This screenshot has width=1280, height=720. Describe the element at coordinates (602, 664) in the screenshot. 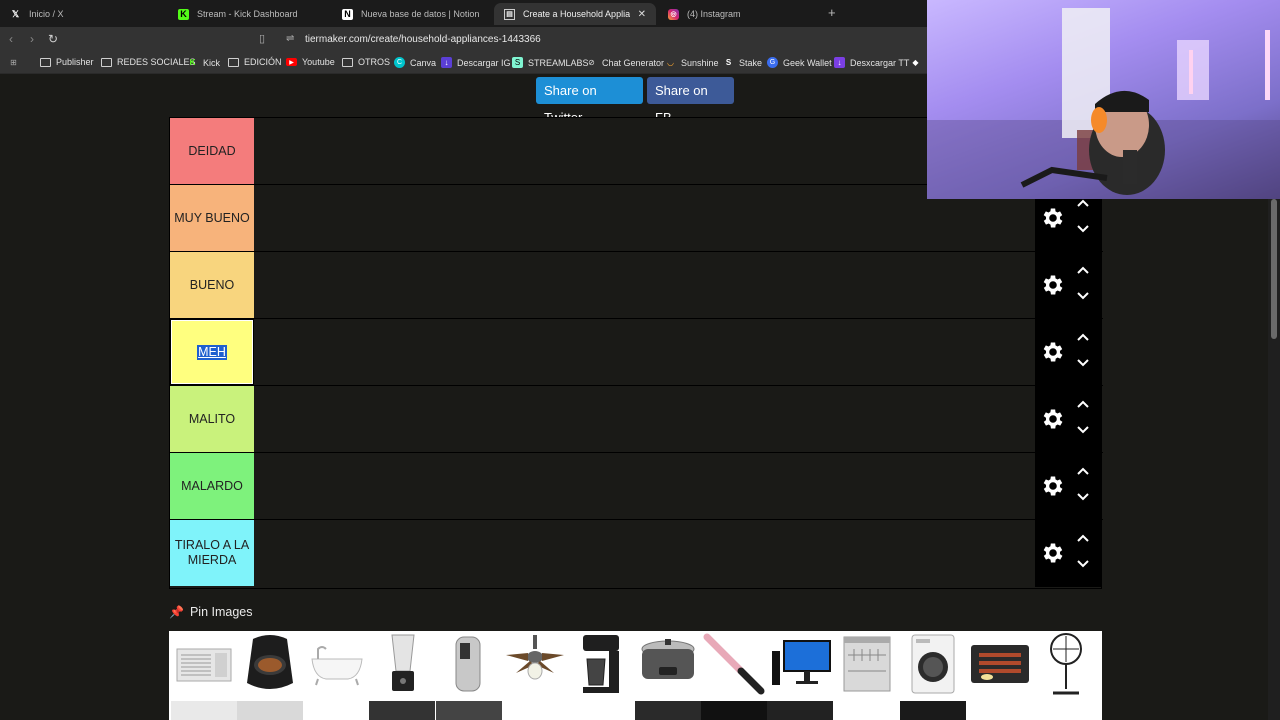

I see `coffee-maker-image` at that location.